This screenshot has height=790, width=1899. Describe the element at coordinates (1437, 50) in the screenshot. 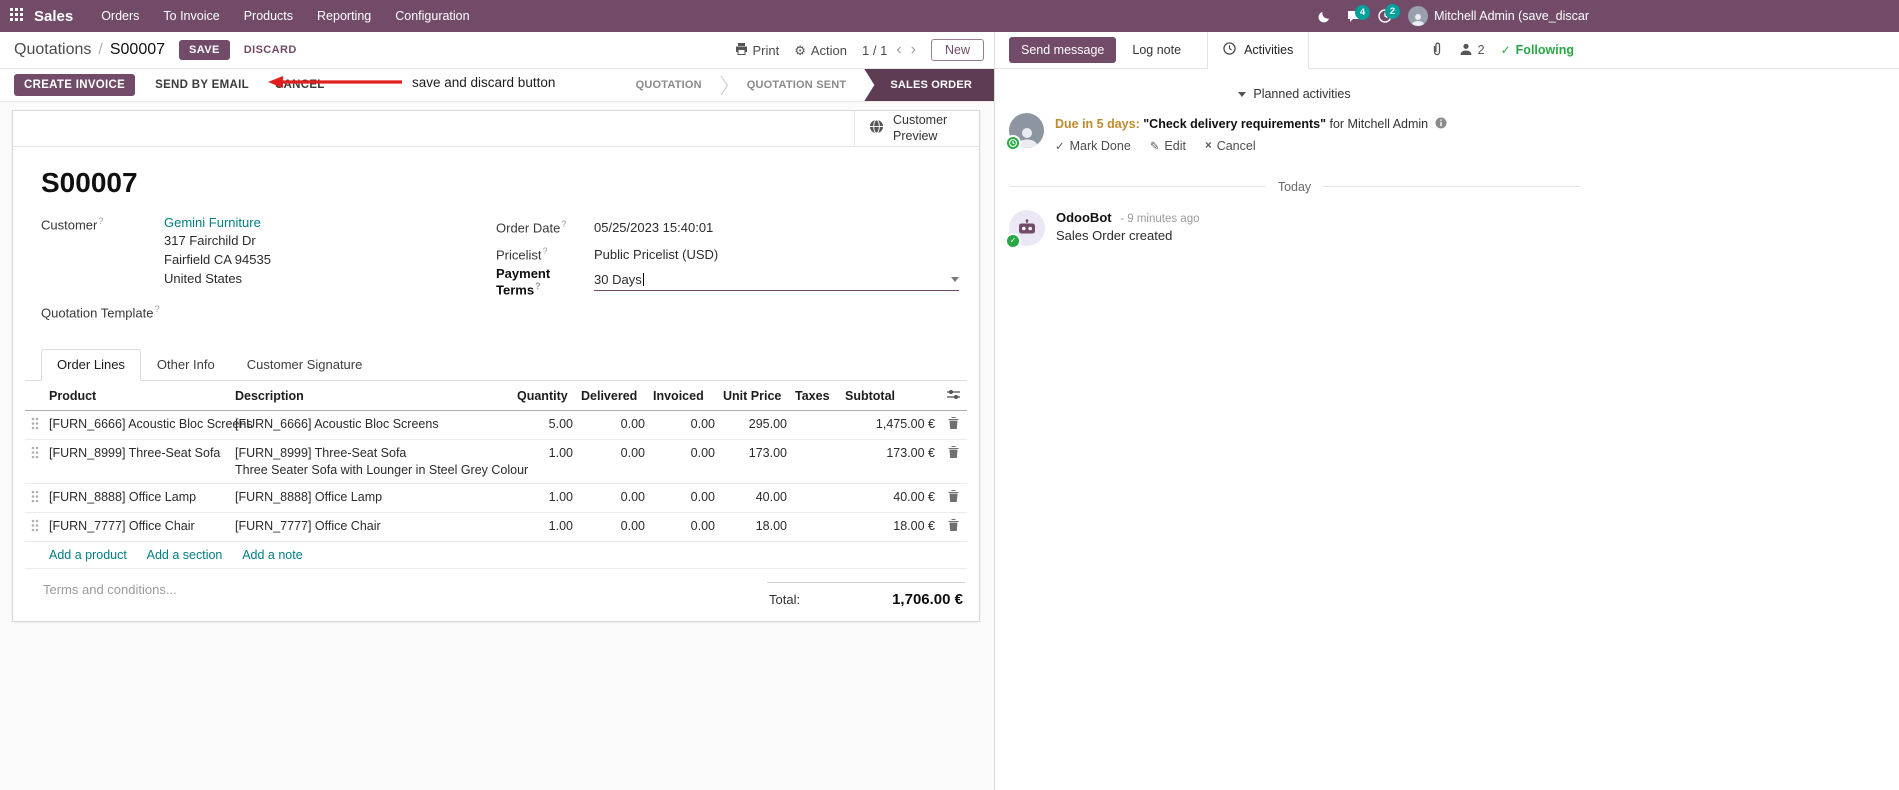

I see `paperclip-icon` at that location.